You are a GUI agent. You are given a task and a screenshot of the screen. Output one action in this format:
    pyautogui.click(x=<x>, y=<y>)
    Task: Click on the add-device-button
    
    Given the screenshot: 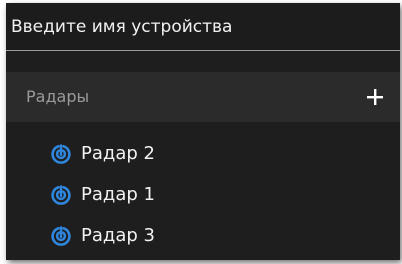 What is the action you would take?
    pyautogui.click(x=375, y=97)
    